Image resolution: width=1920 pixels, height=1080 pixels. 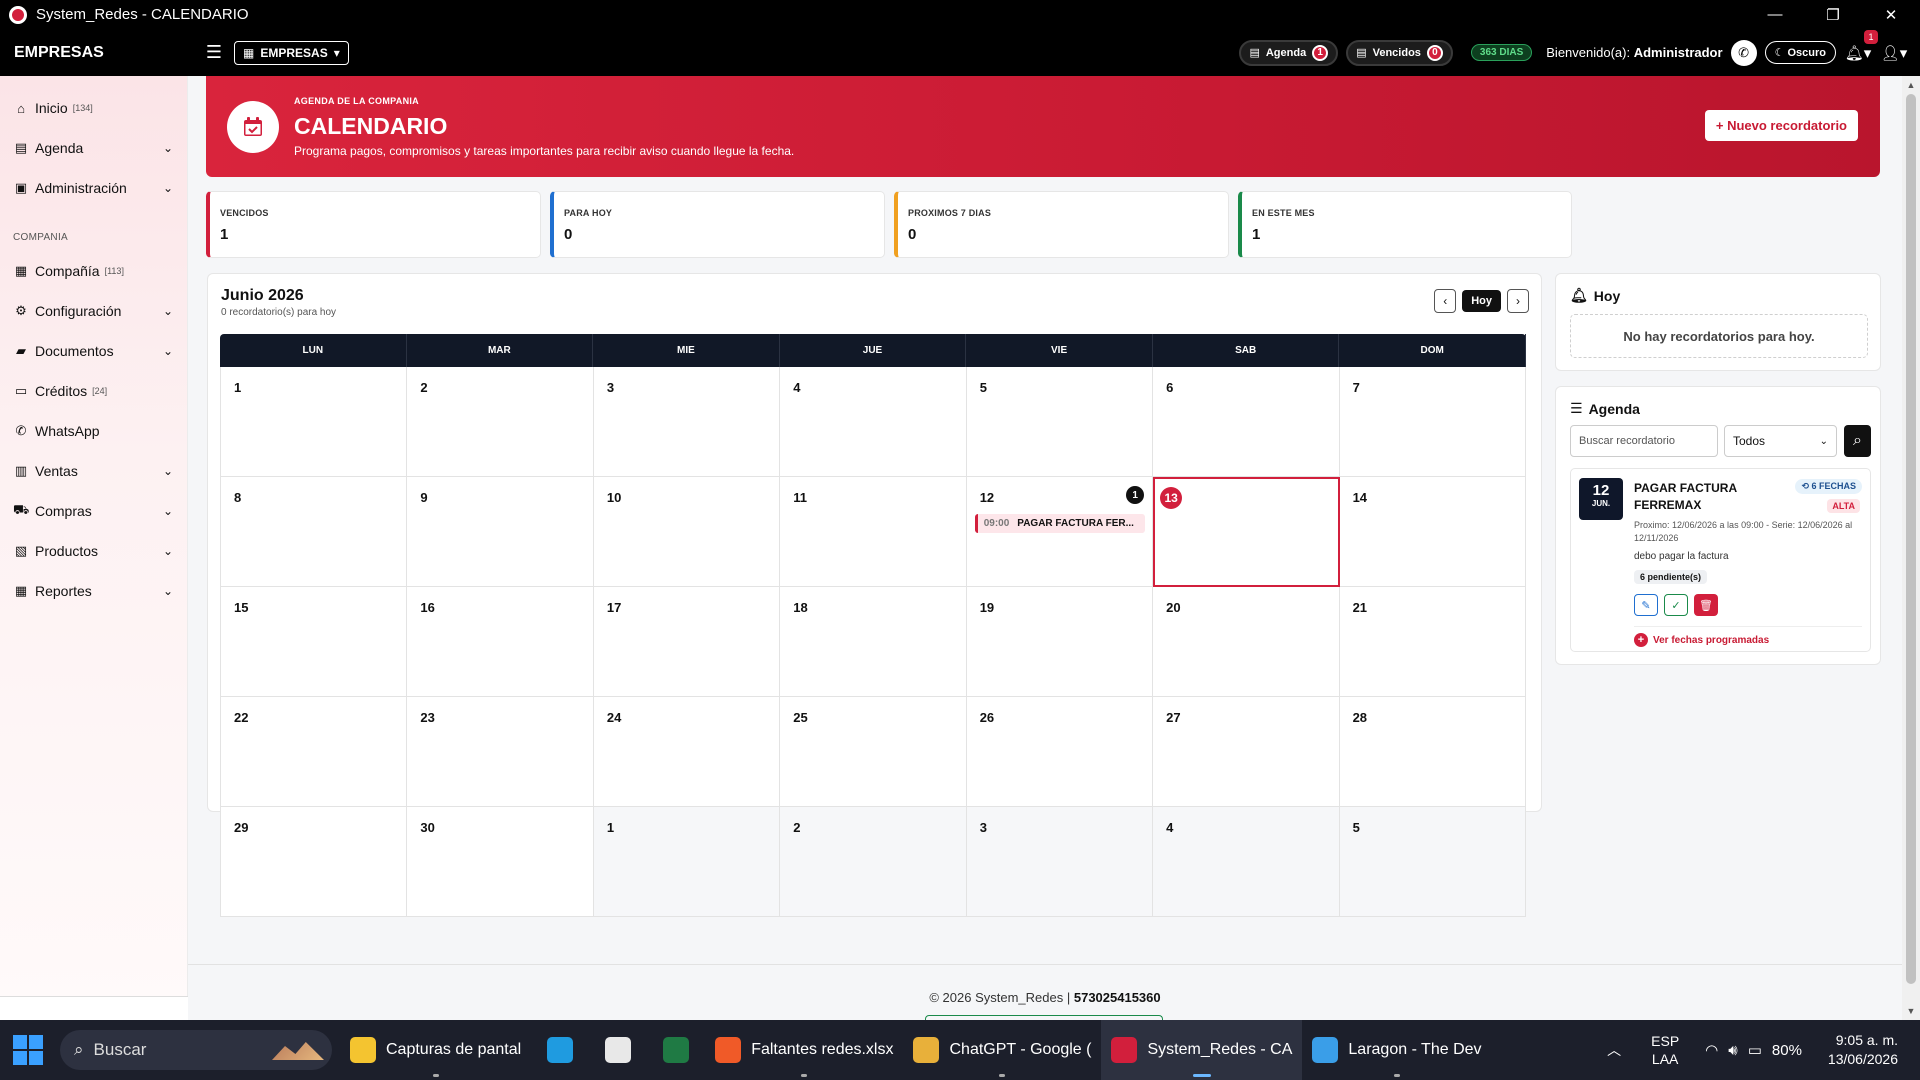 What do you see at coordinates (1863, 1050) in the screenshot?
I see `taskbar-clock: 9:05 a. m. 13/06/2026` at bounding box center [1863, 1050].